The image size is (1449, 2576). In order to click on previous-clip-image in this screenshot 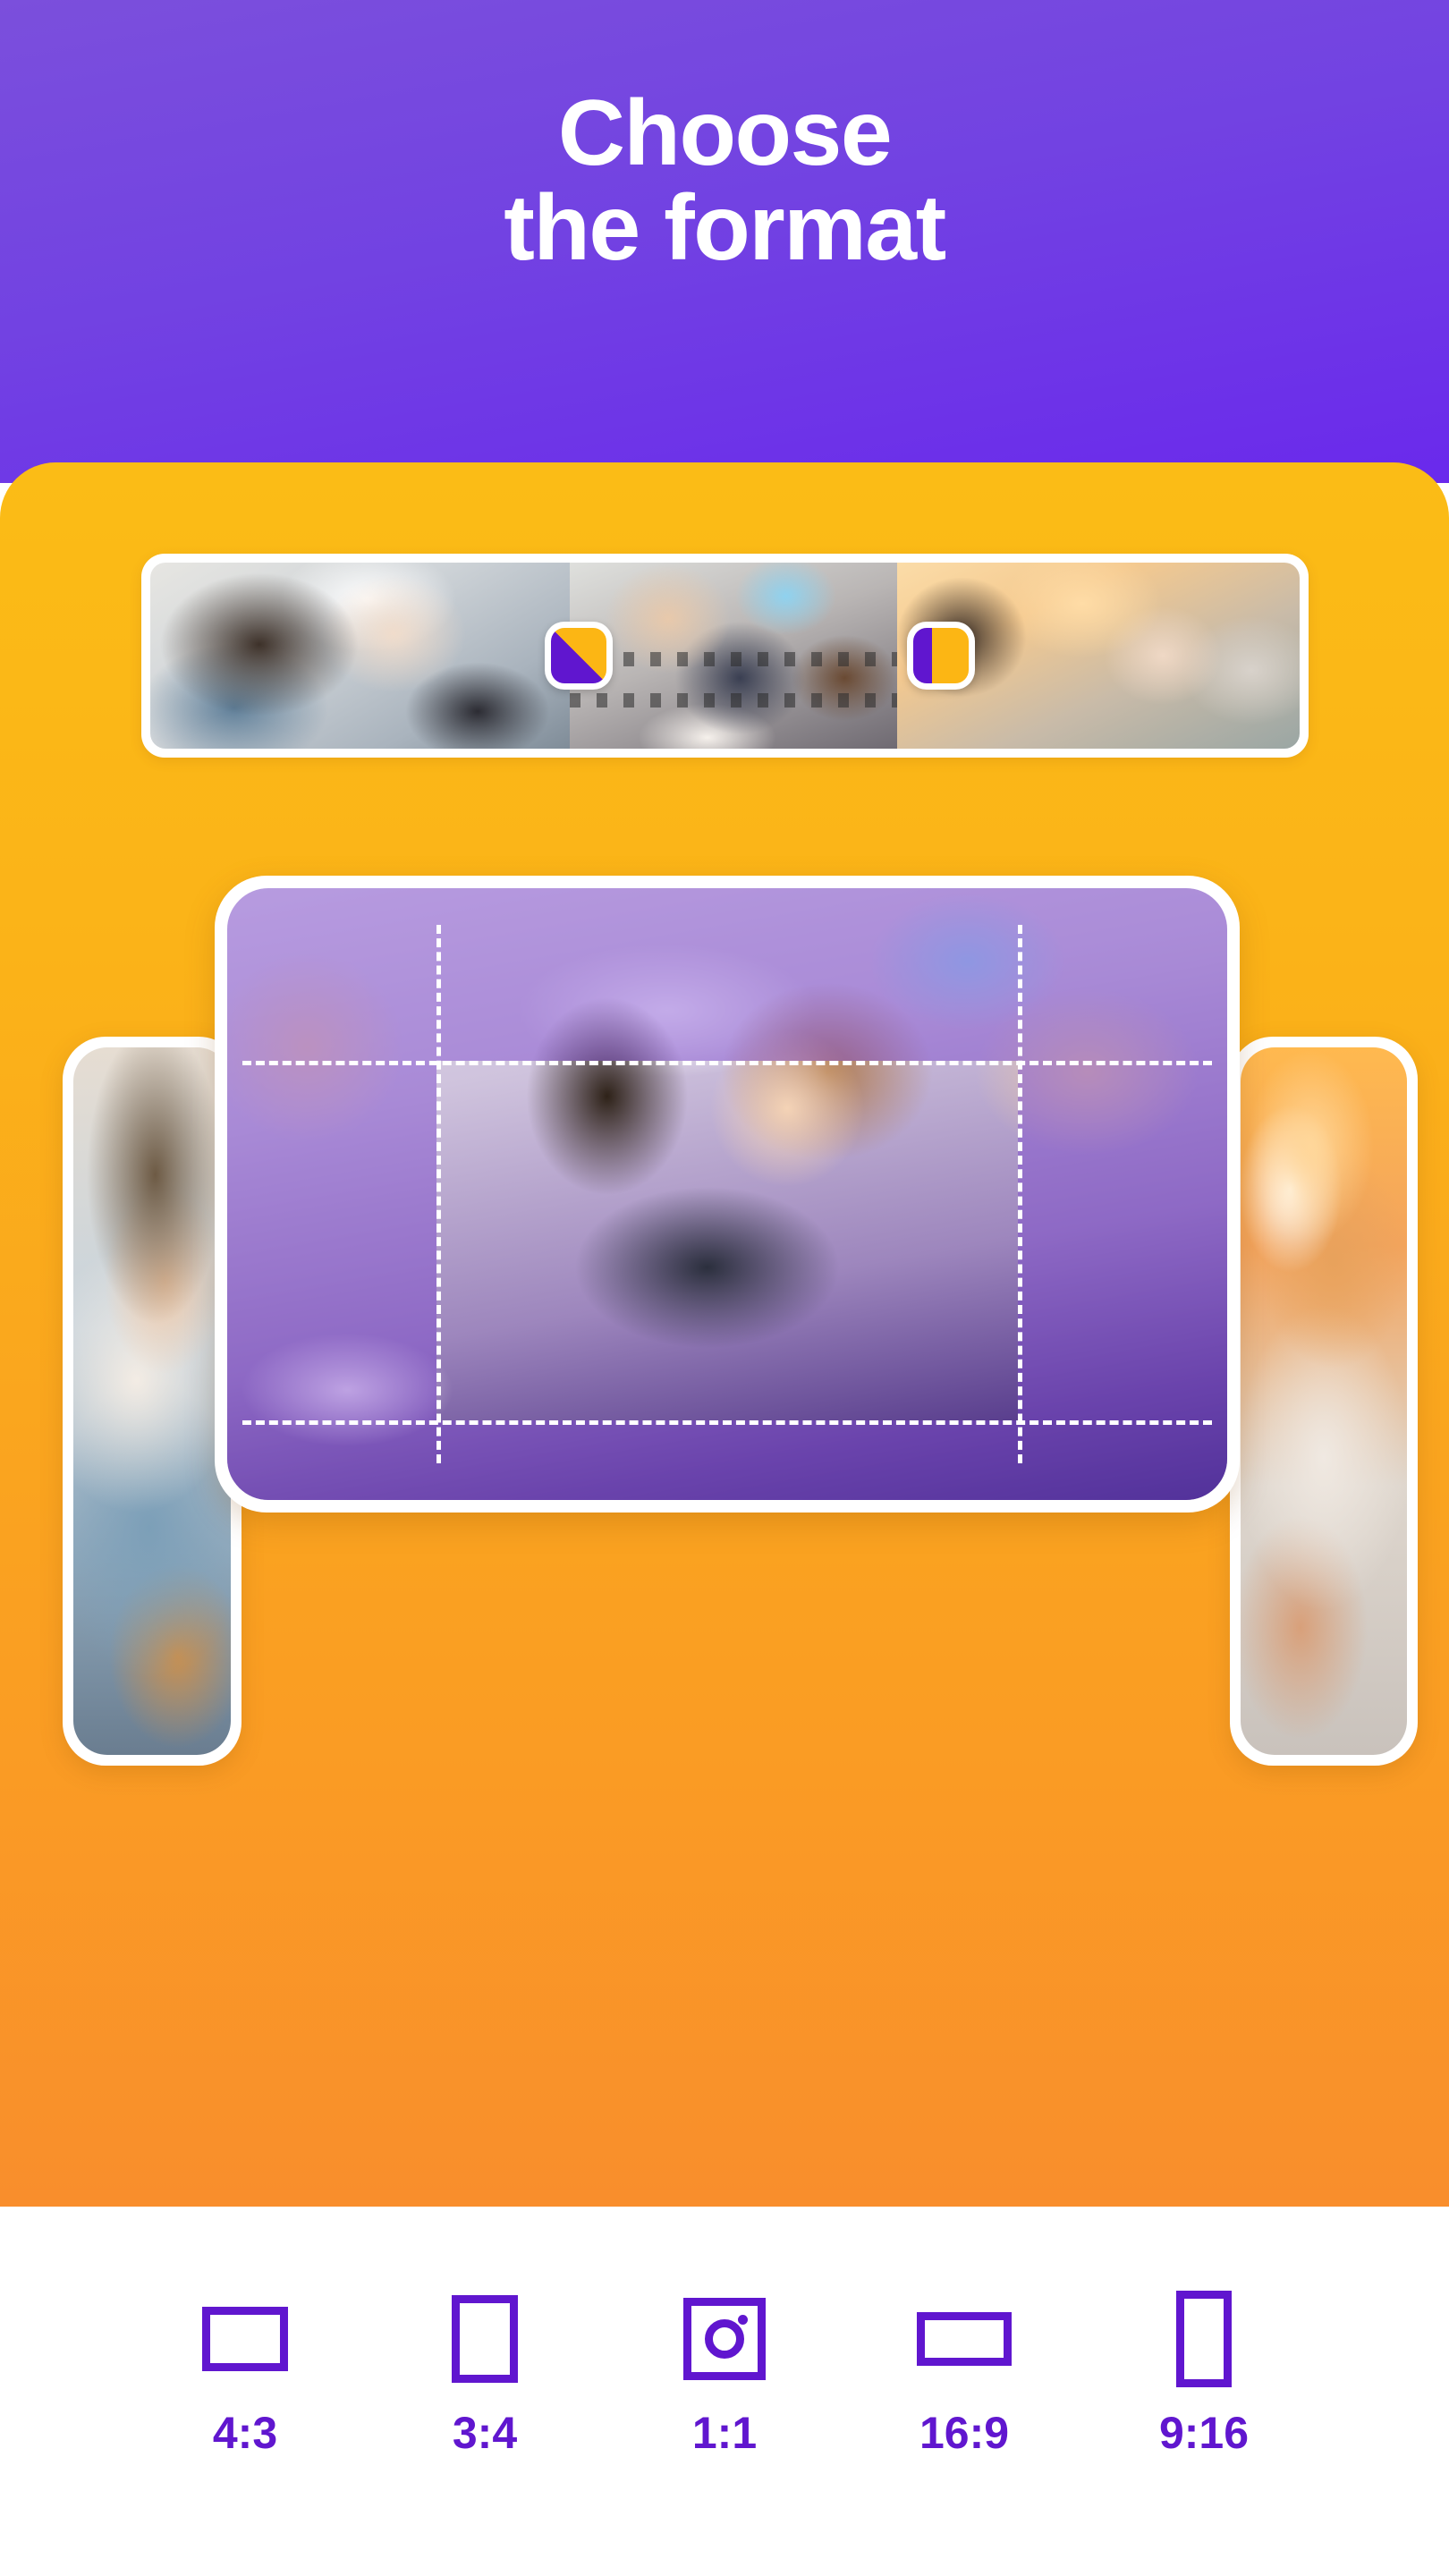, I will do `click(152, 1401)`.